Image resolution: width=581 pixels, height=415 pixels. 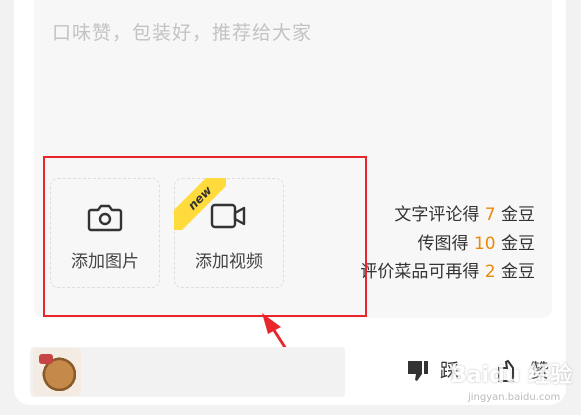 I want to click on dislike-icon, so click(x=418, y=373).